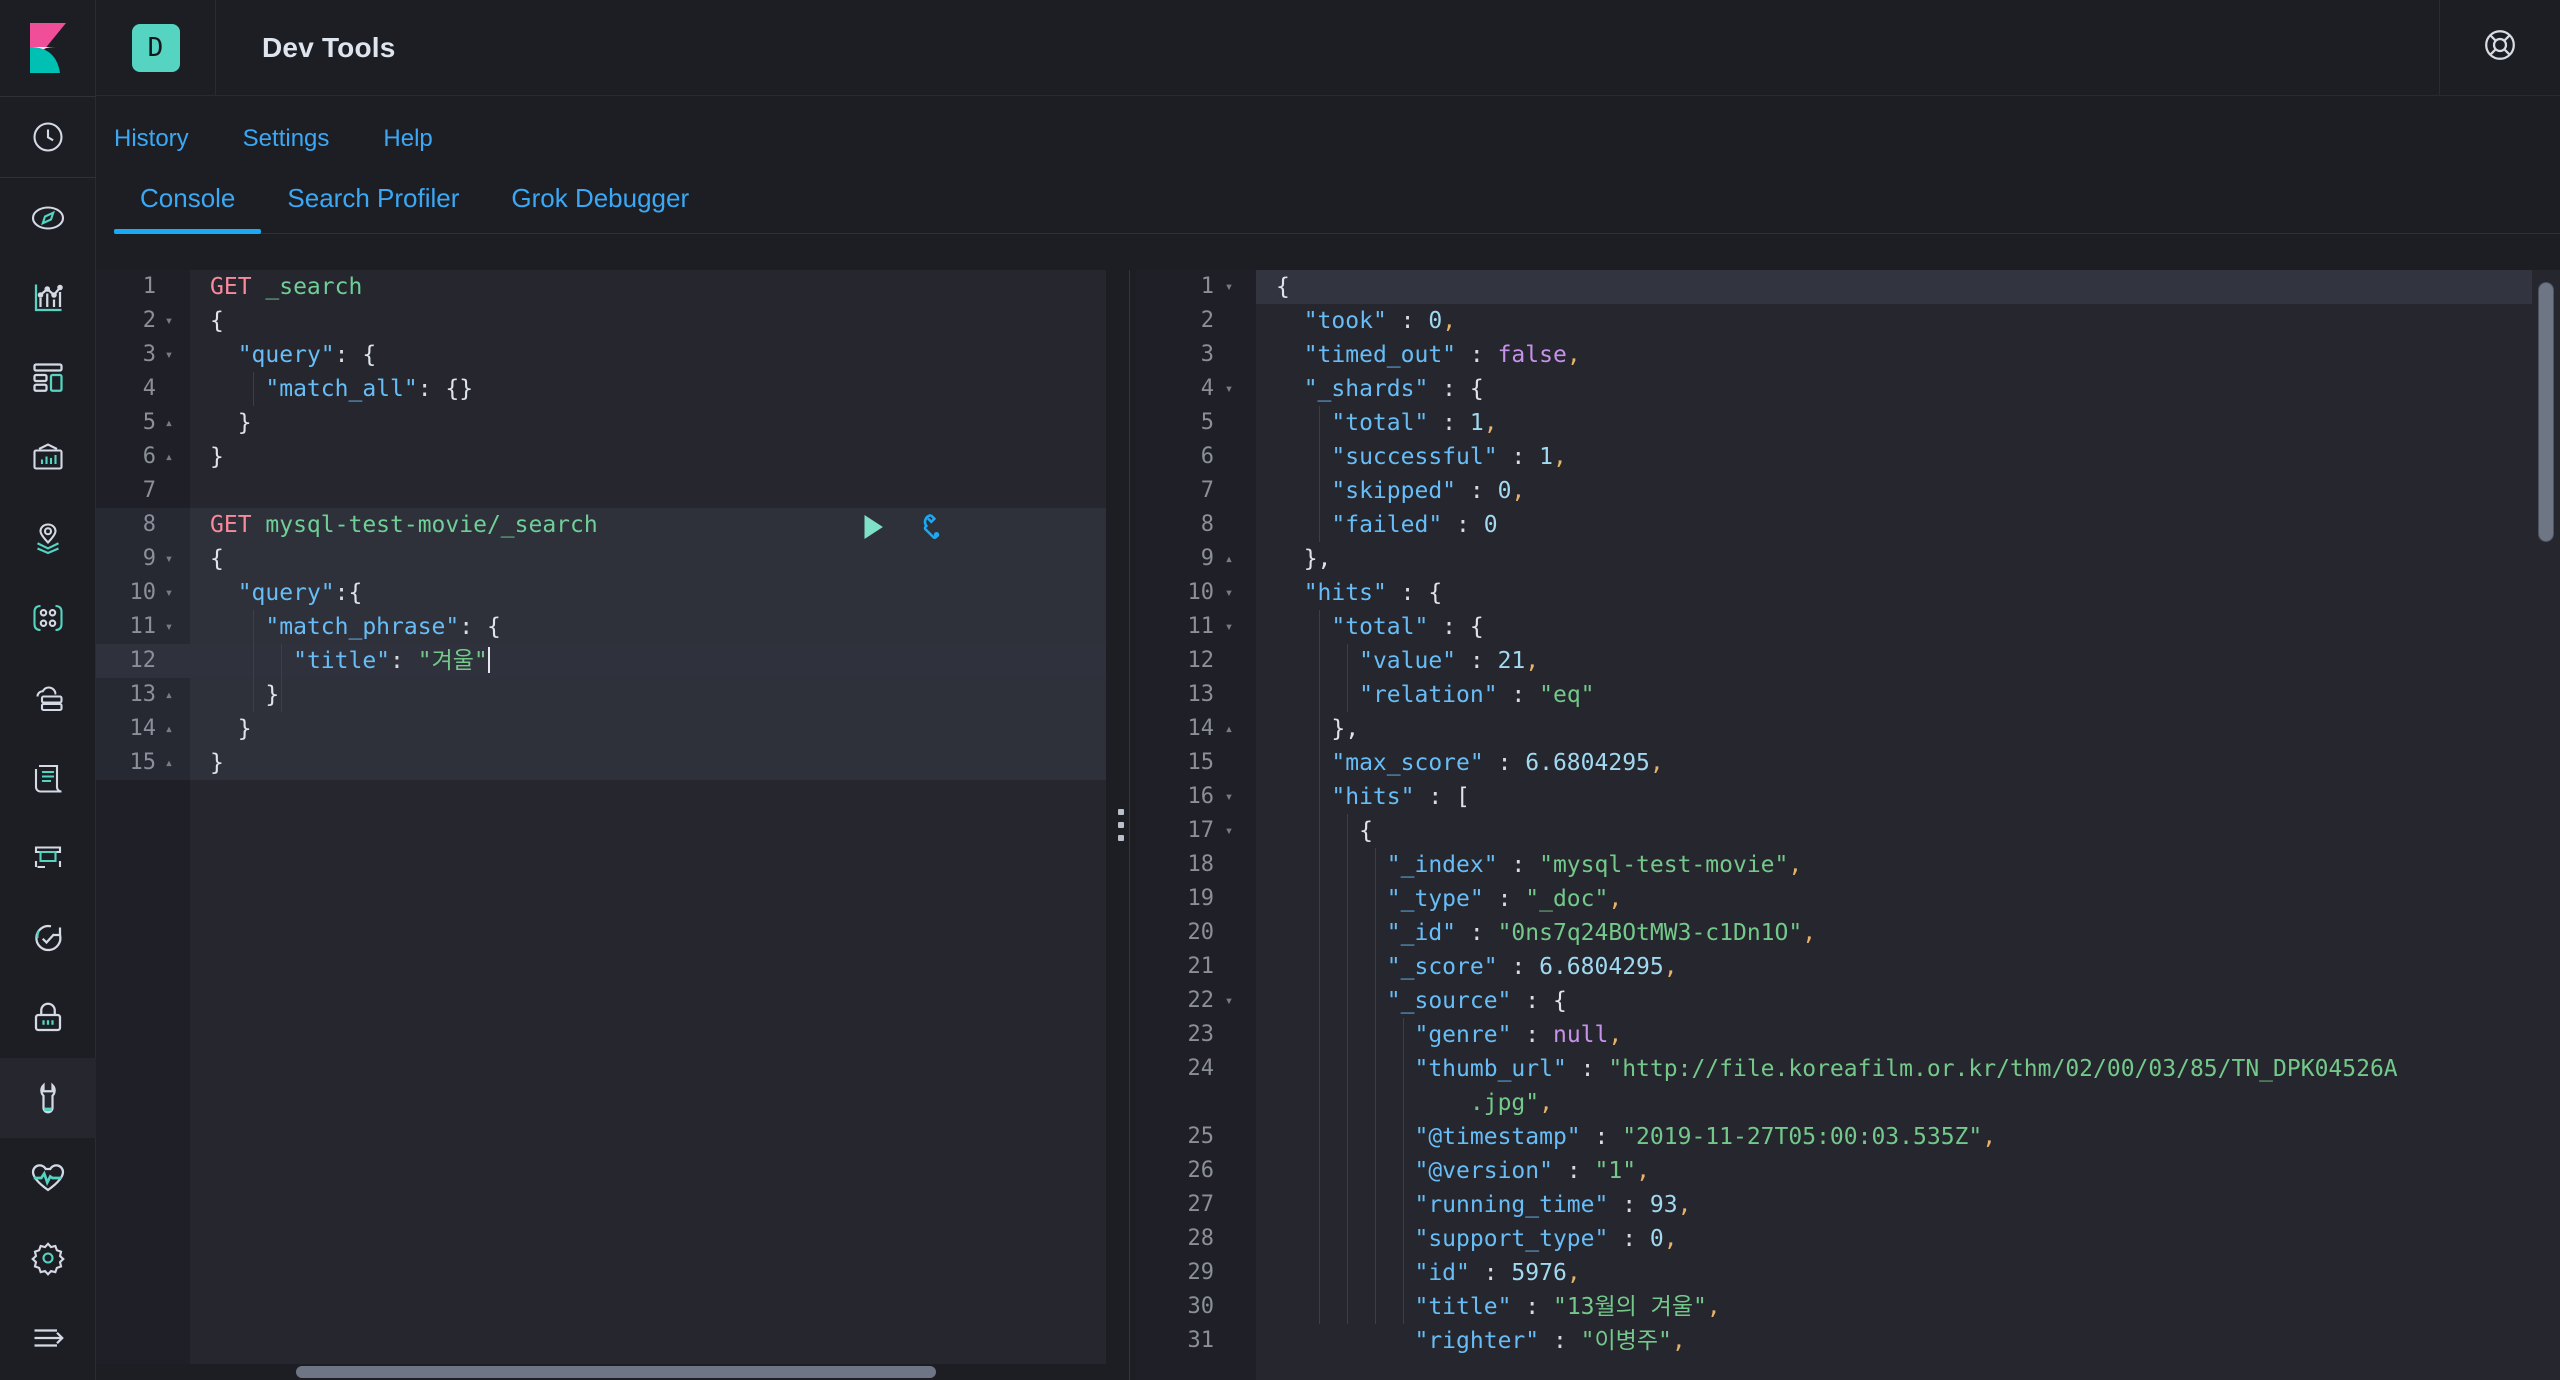  Describe the element at coordinates (1201, 1034) in the screenshot. I see `line-number: 23` at that location.